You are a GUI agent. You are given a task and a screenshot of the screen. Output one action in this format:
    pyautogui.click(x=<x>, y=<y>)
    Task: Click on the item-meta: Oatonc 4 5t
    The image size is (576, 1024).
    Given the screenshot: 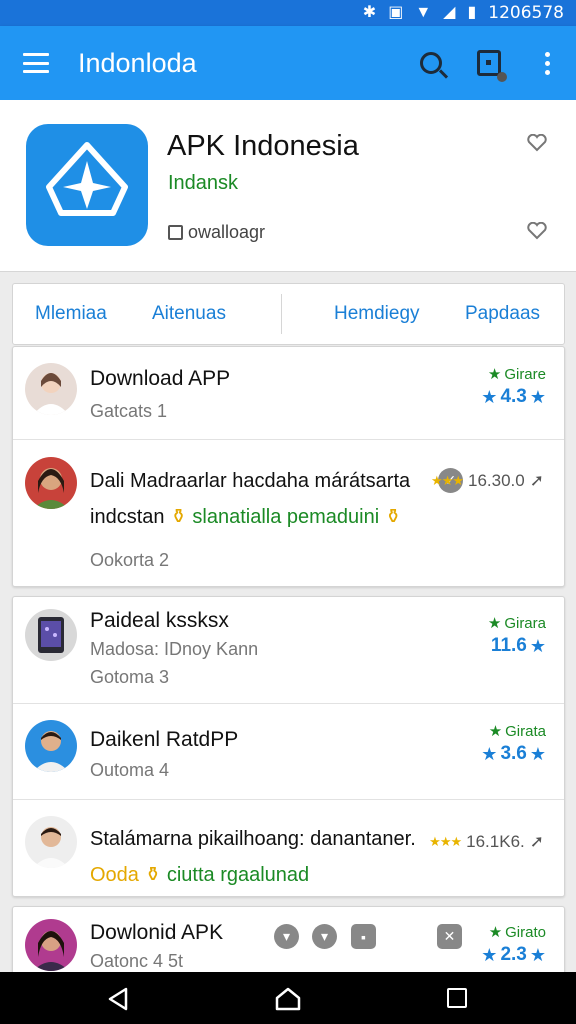 What is the action you would take?
    pyautogui.click(x=137, y=961)
    